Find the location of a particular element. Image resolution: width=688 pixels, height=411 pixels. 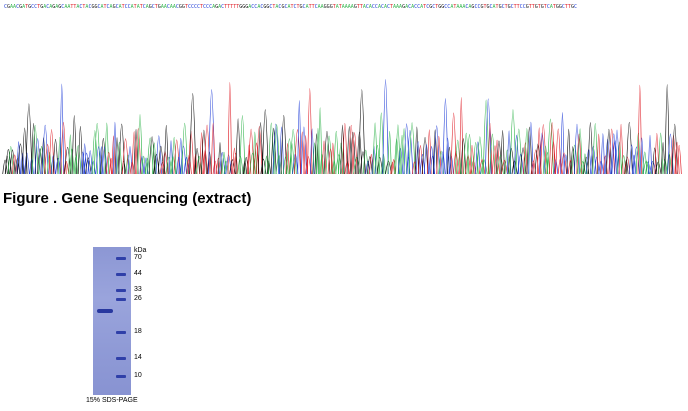

marker-label-10: 10 is located at coordinates (138, 375).